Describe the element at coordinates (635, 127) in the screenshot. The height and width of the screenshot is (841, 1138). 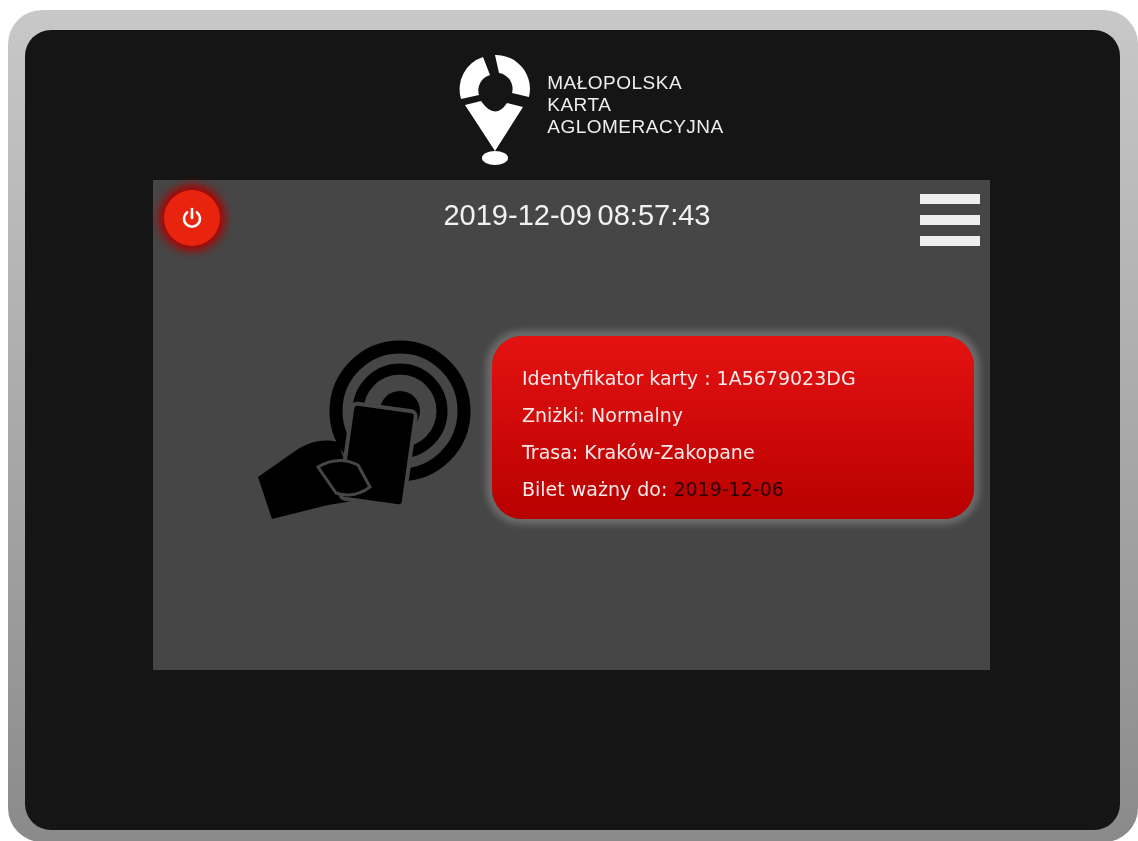
I see `logo-text: AGLOMERACYJNA` at that location.